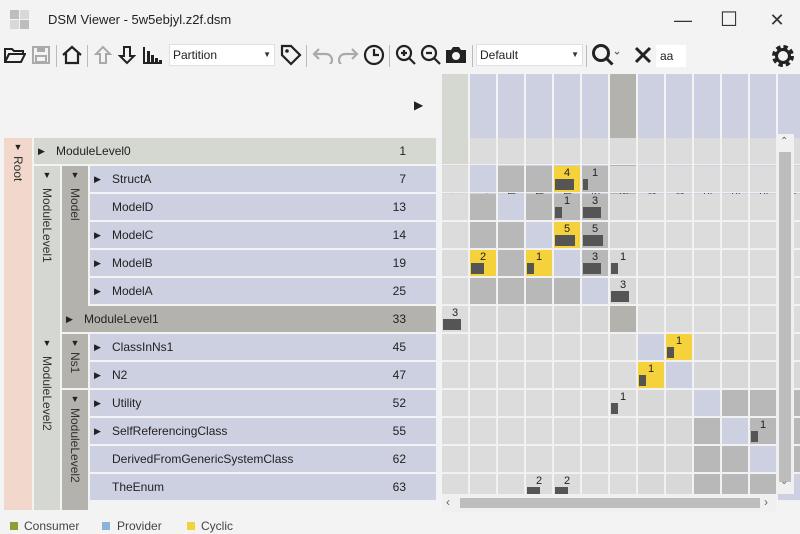 This screenshot has width=800, height=534. Describe the element at coordinates (529, 55) in the screenshot. I see `default-select: Default ▼` at that location.